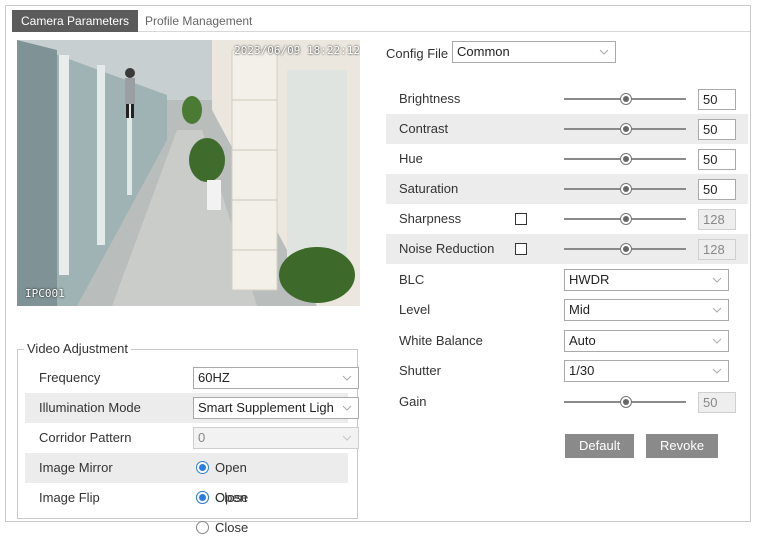 The width and height of the screenshot is (757, 543). Describe the element at coordinates (447, 248) in the screenshot. I see `noise-reduction-label: Noise Reduction` at that location.